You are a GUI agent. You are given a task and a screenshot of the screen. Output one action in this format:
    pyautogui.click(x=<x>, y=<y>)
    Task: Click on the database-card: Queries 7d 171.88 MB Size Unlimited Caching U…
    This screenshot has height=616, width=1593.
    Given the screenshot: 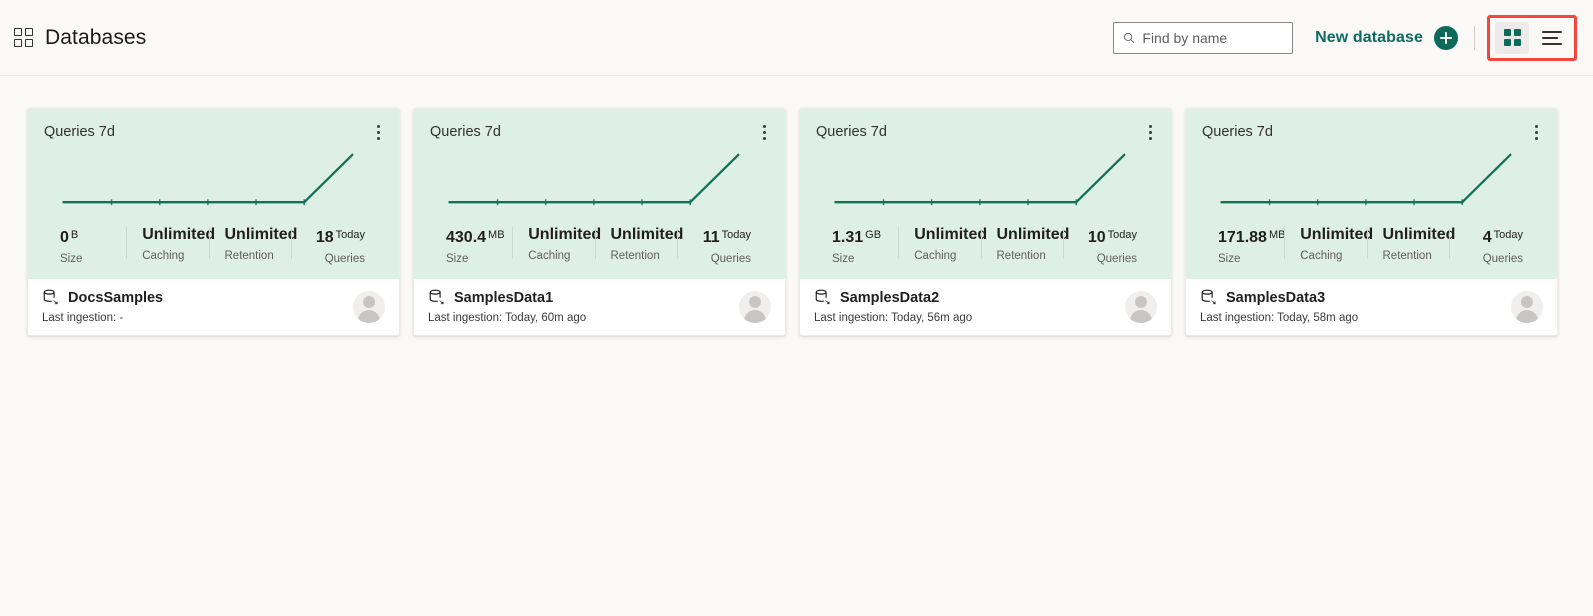 What is the action you would take?
    pyautogui.click(x=1371, y=222)
    